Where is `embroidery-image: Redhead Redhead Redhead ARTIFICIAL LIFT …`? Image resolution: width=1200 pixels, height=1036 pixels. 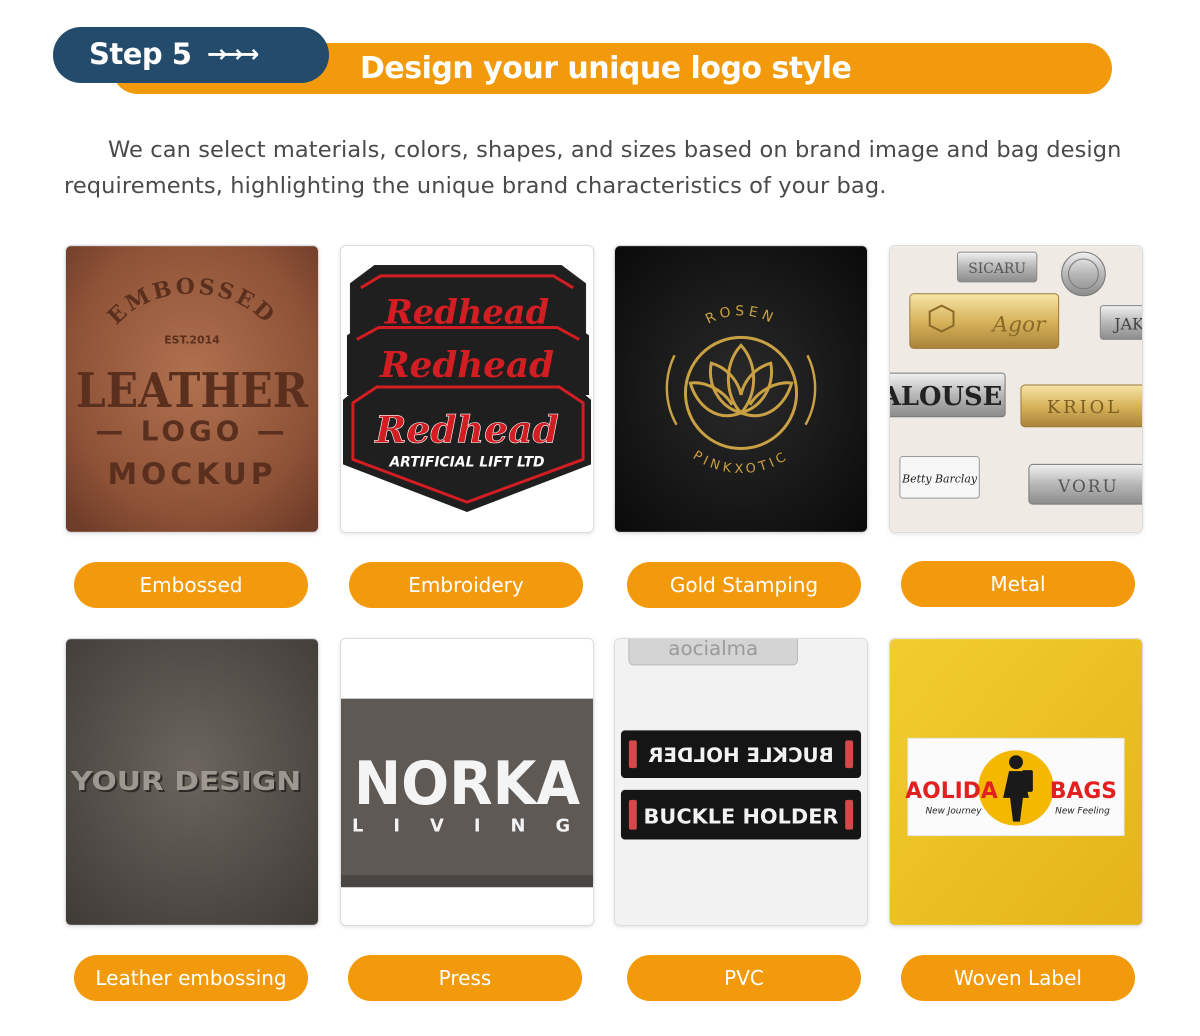 embroidery-image: Redhead Redhead Redhead ARTIFICIAL LIFT … is located at coordinates (467, 389).